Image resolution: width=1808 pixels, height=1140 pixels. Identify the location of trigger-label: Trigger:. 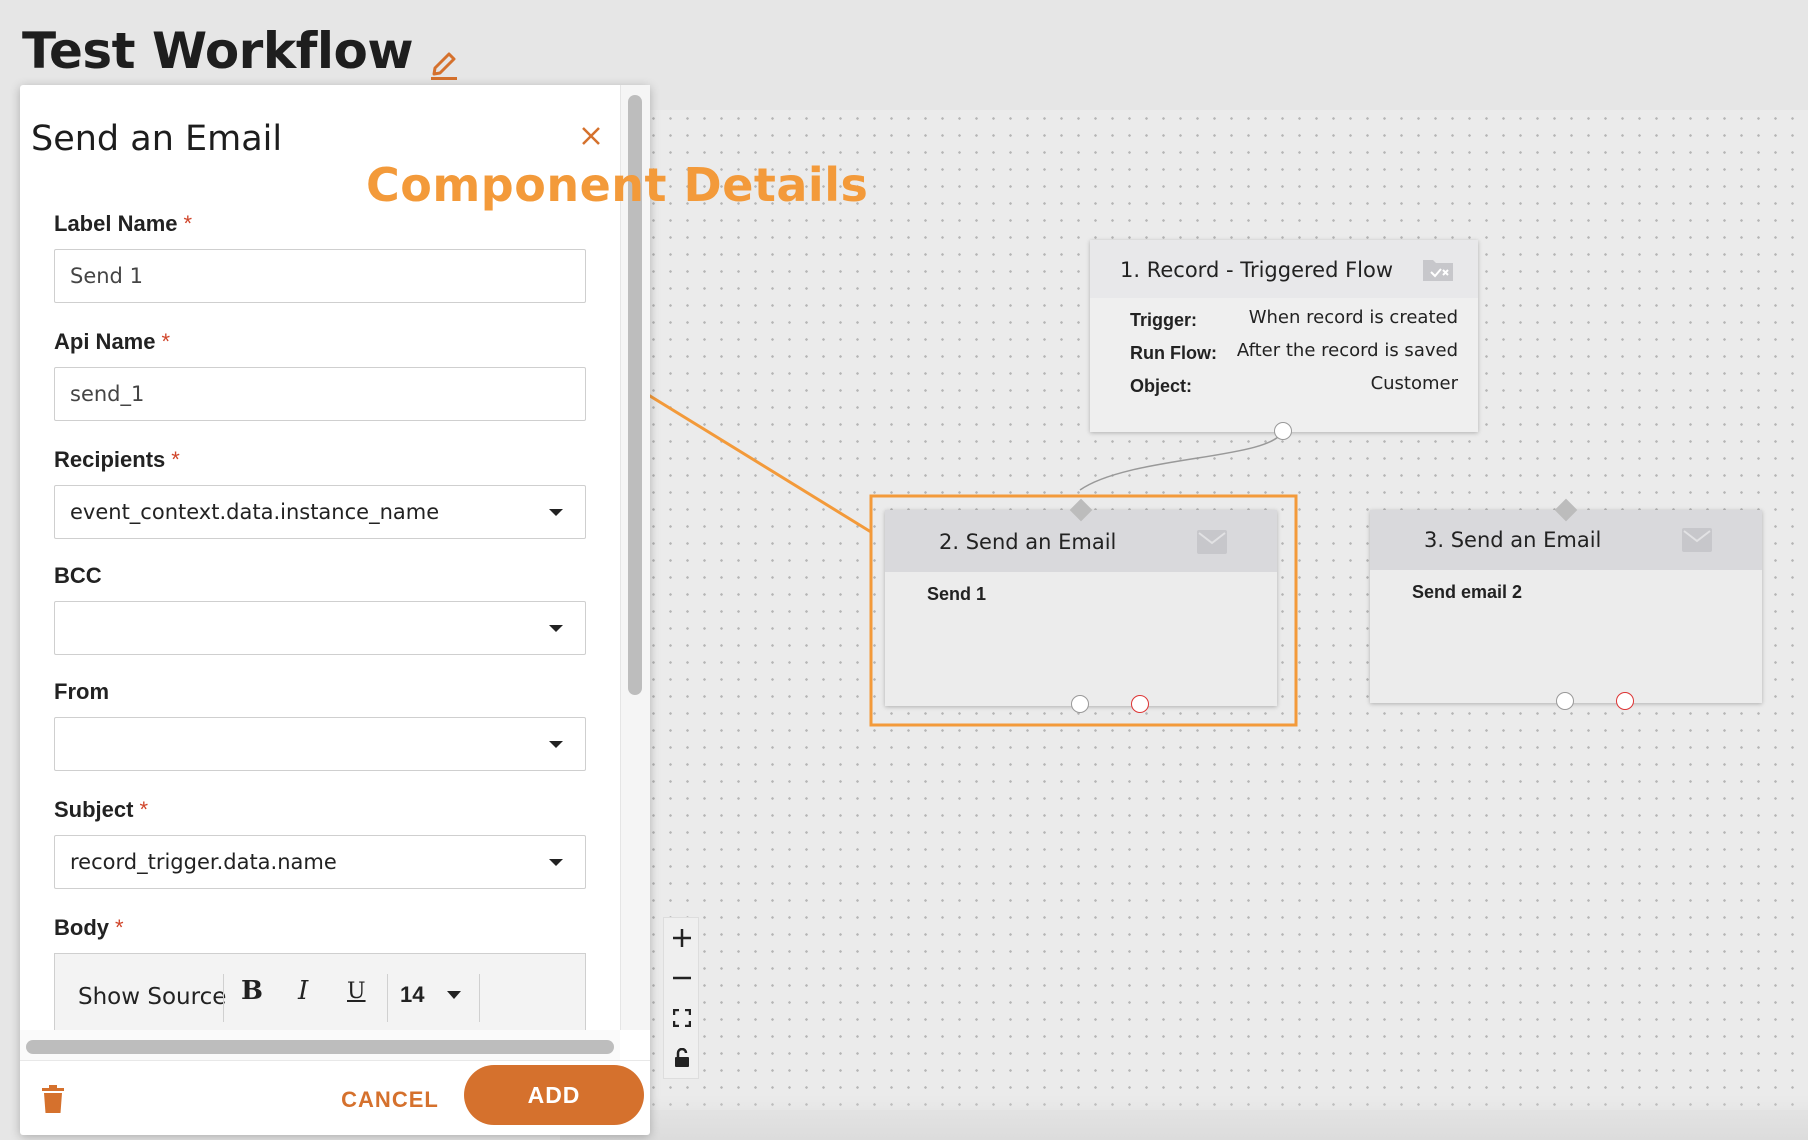
(1164, 320).